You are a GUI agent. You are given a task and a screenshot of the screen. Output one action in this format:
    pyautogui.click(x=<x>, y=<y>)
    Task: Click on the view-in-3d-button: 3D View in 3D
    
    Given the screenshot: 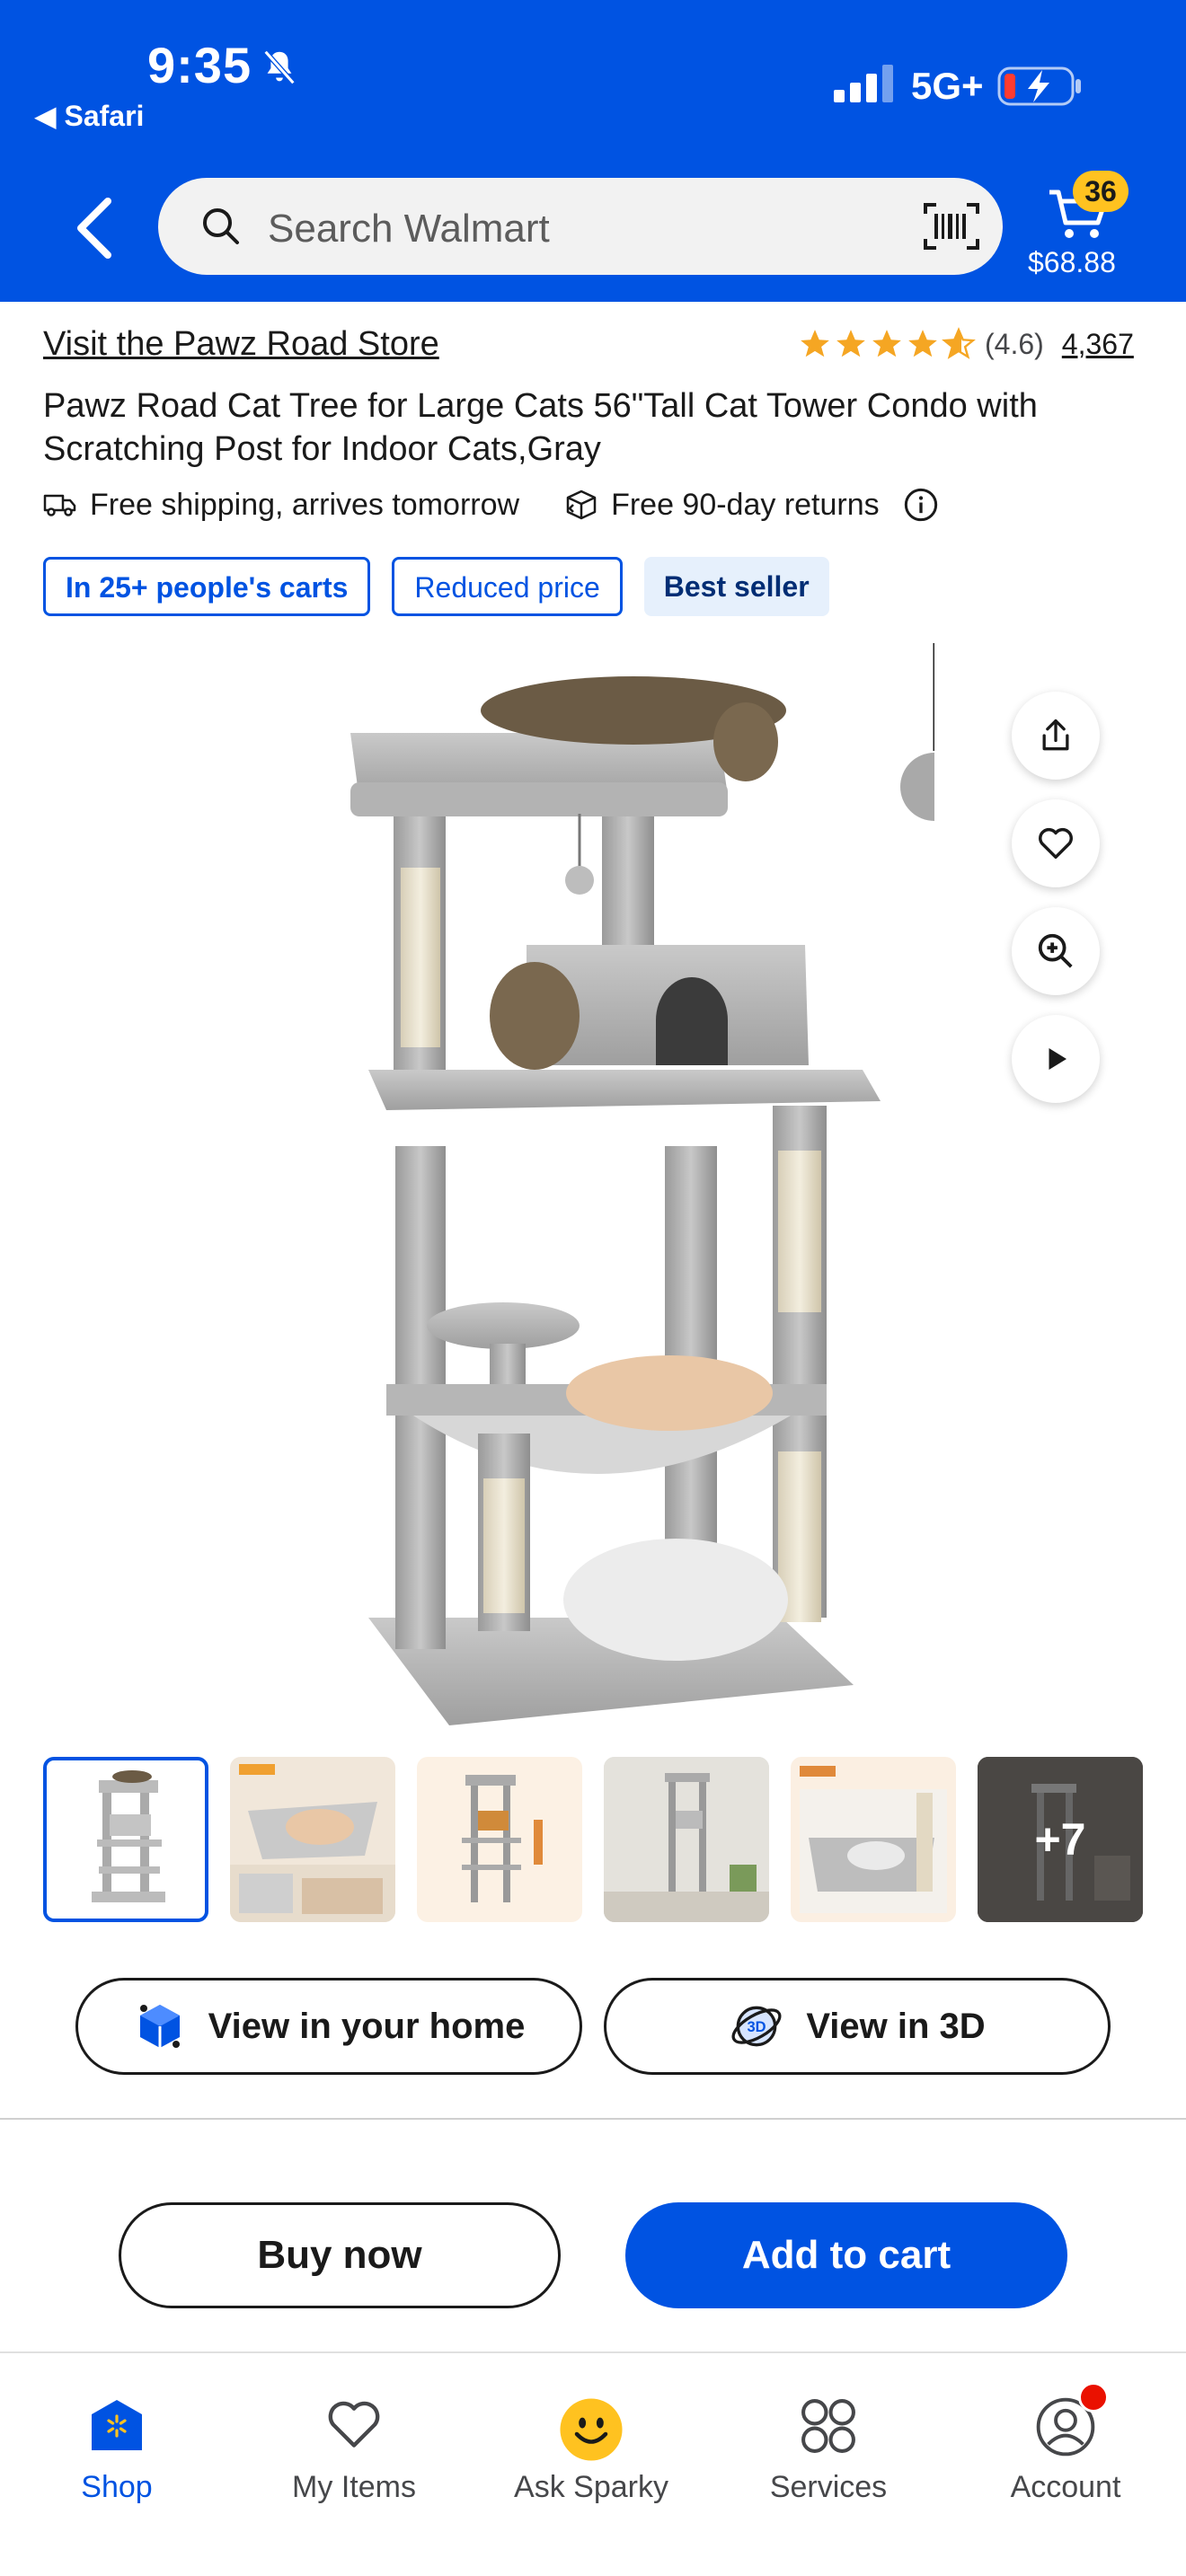 What is the action you would take?
    pyautogui.click(x=857, y=2026)
    